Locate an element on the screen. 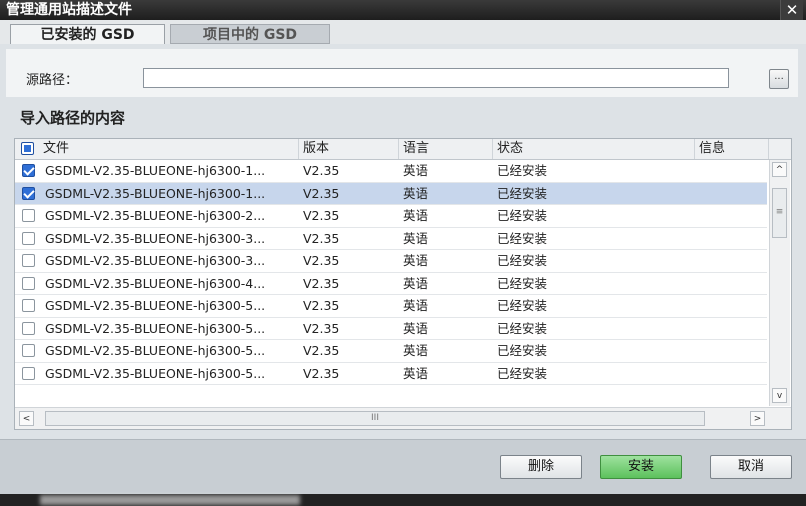 The height and width of the screenshot is (506, 806). delete-button: 删除 is located at coordinates (541, 467).